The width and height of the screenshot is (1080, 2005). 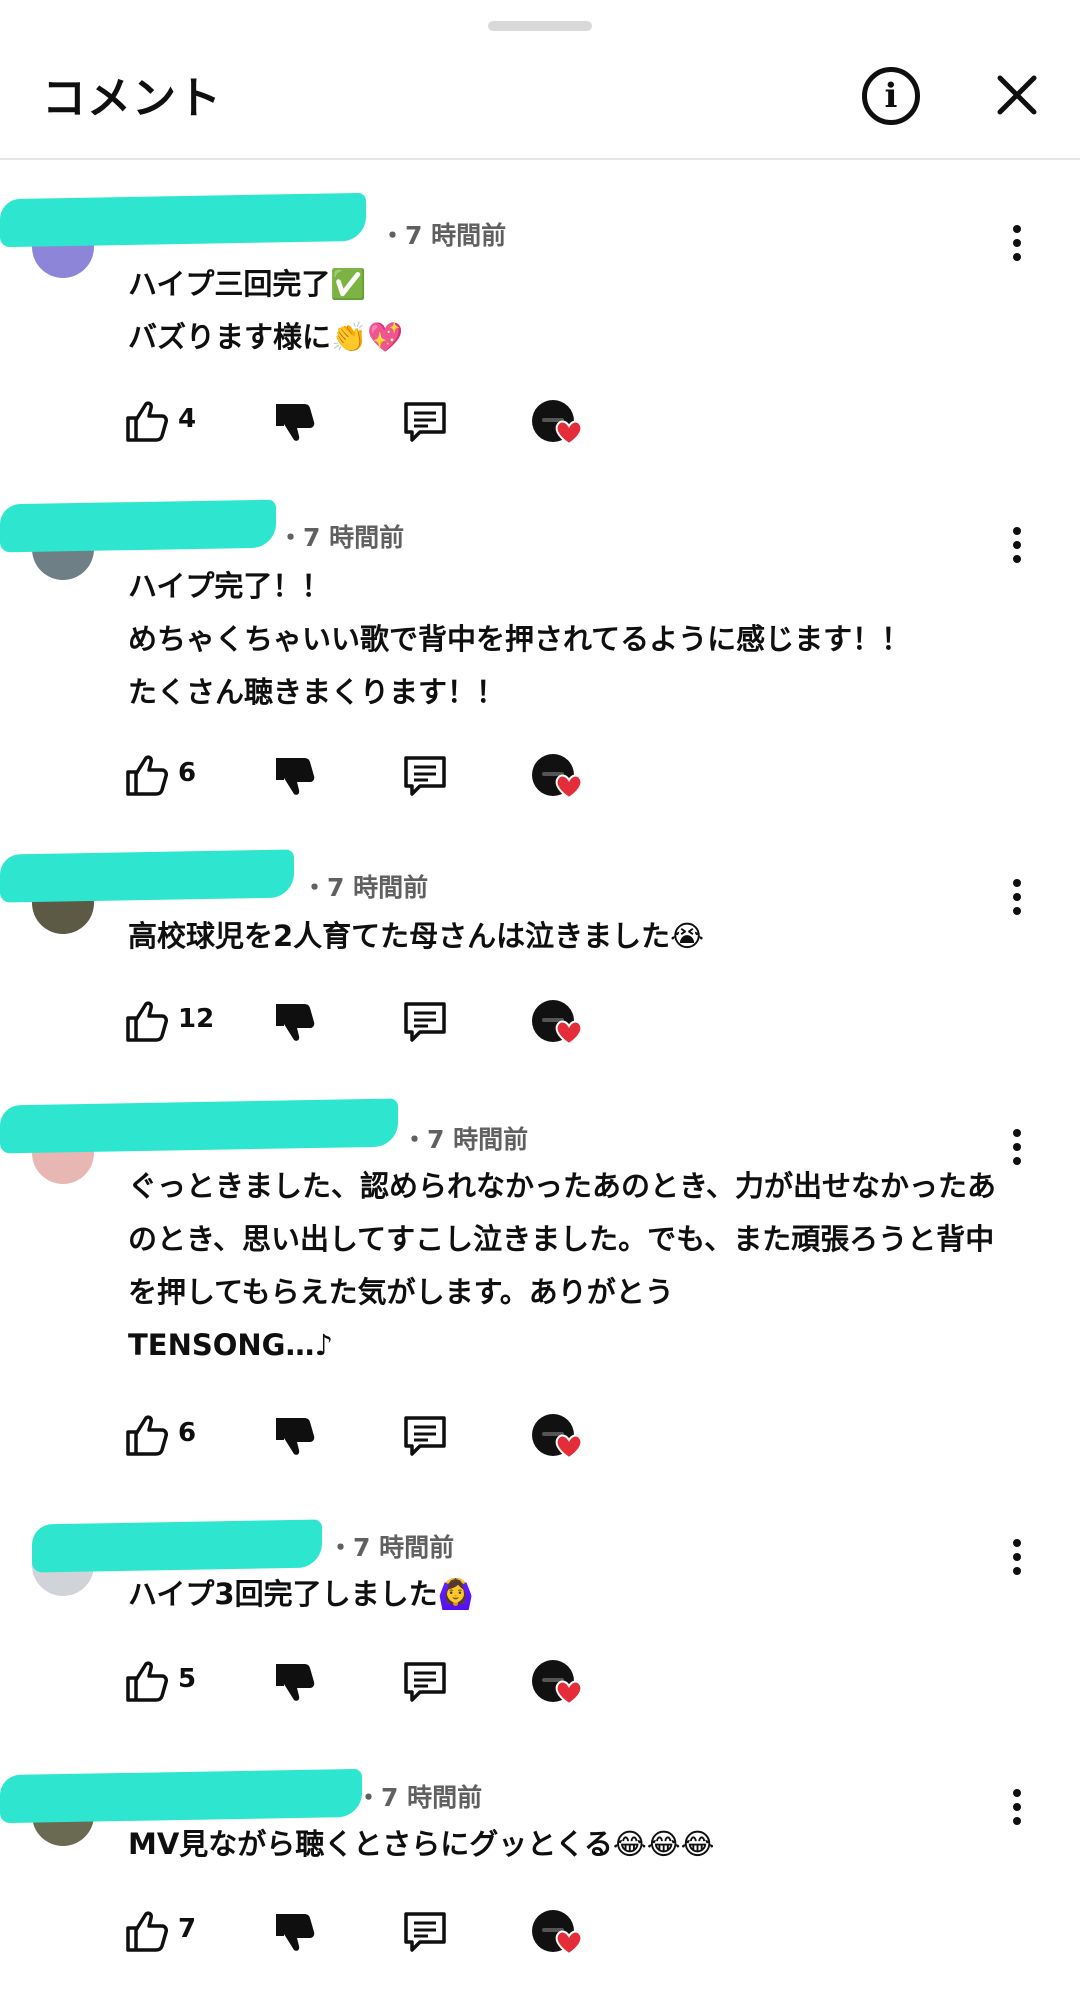 I want to click on comment-item: ・7 時間前 高校球児を2人育てた母さんは泣きました😭 12, so click(x=540, y=941).